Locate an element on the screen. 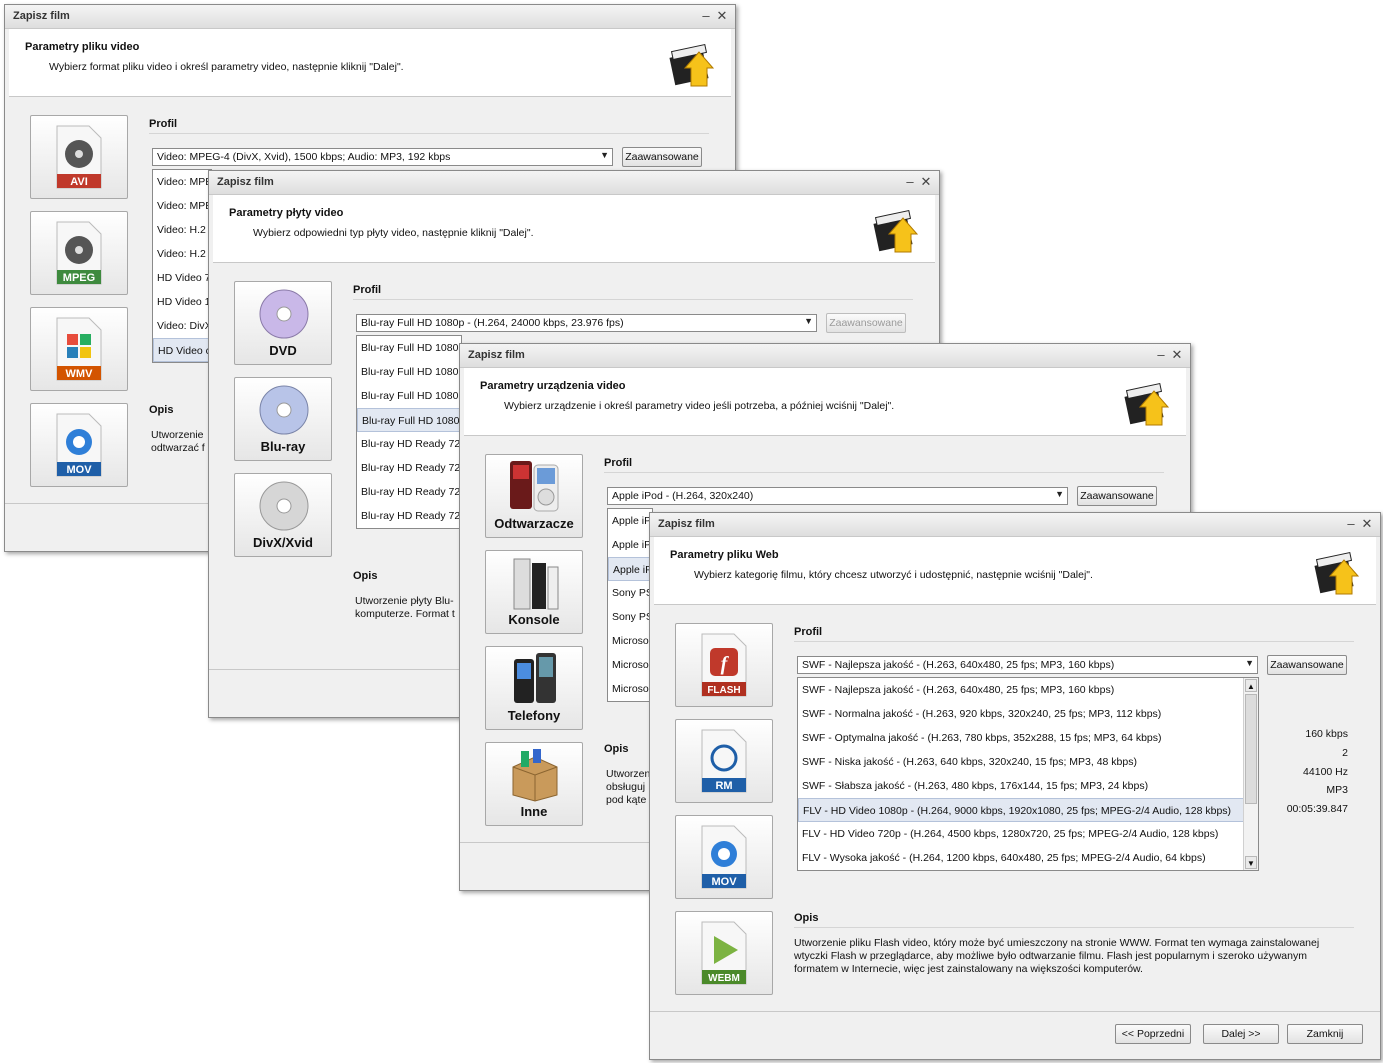 The height and width of the screenshot is (1063, 1383). scroll-up-icon: ▲ is located at coordinates (1251, 685).